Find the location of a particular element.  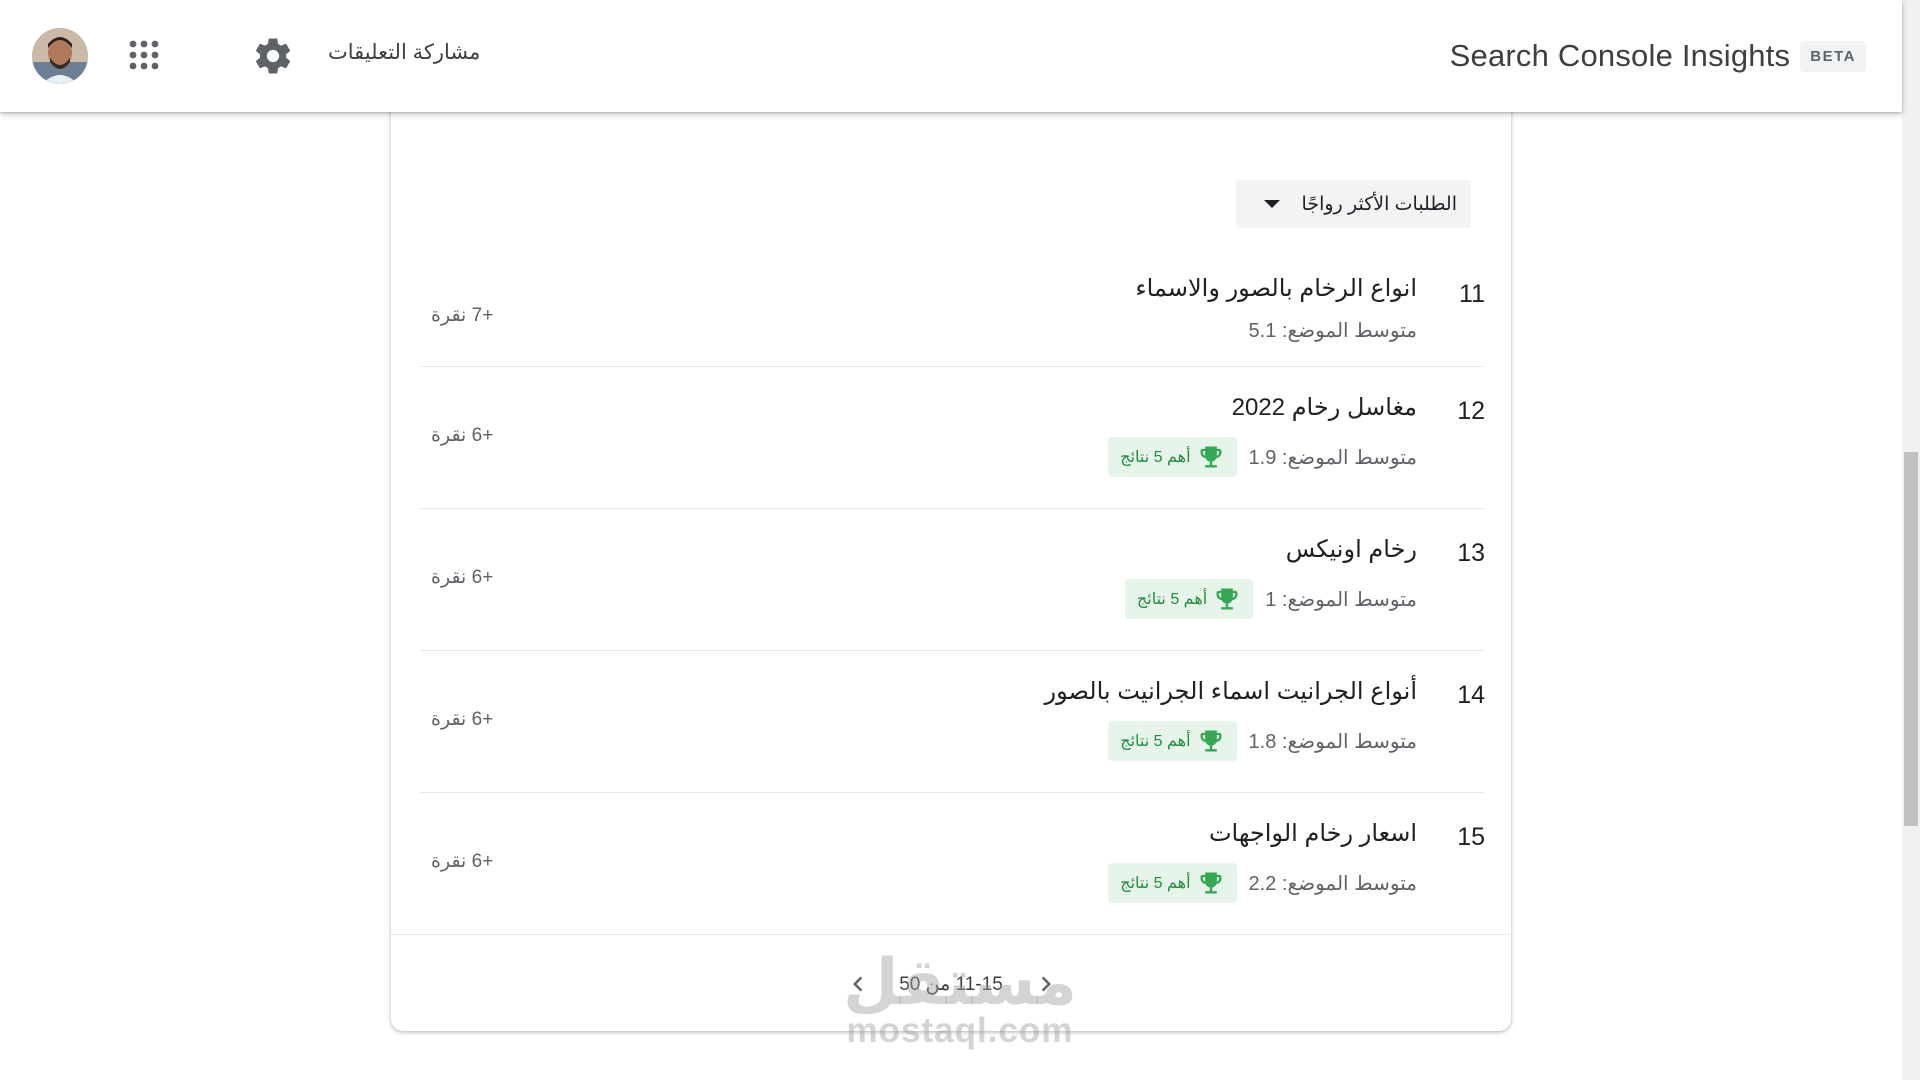

query-type-dropdown: الطلبات الأكثر رواجًا is located at coordinates (1353, 204).